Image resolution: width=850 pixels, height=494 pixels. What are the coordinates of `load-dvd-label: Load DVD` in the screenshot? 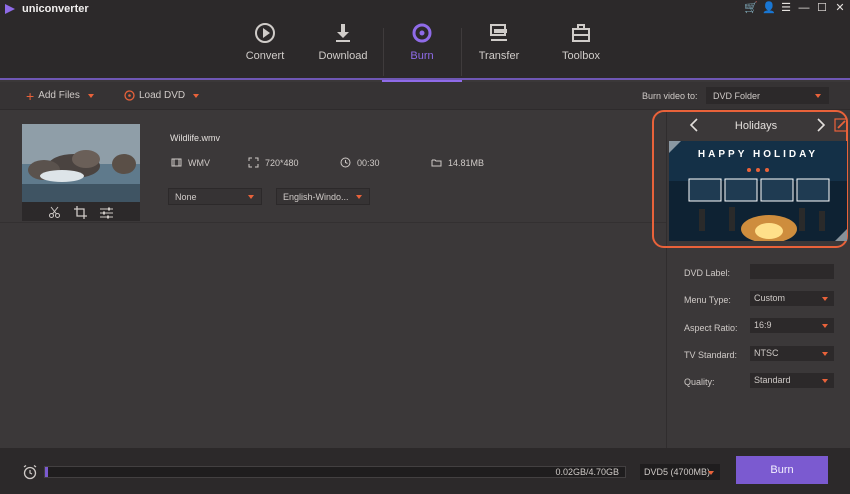 It's located at (162, 95).